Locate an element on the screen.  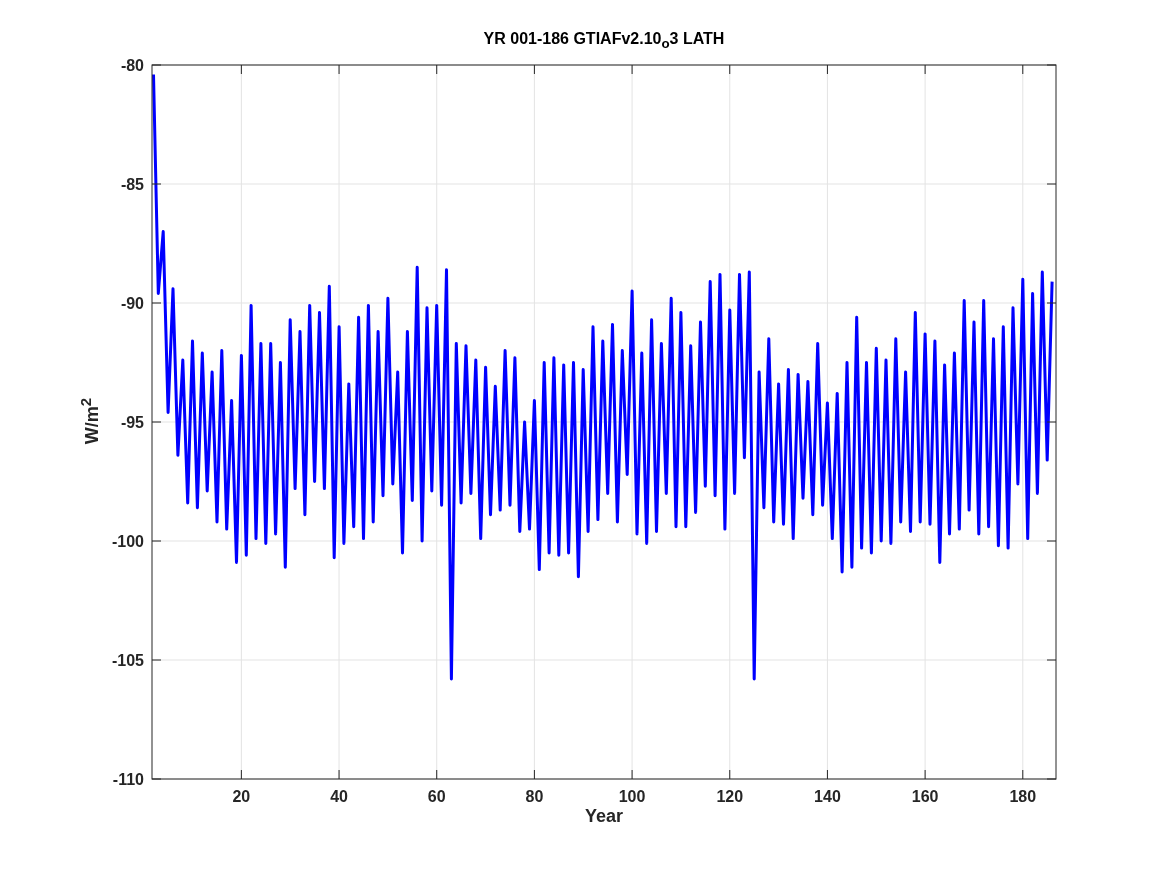
x-tick-label: 80 is located at coordinates (534, 796).